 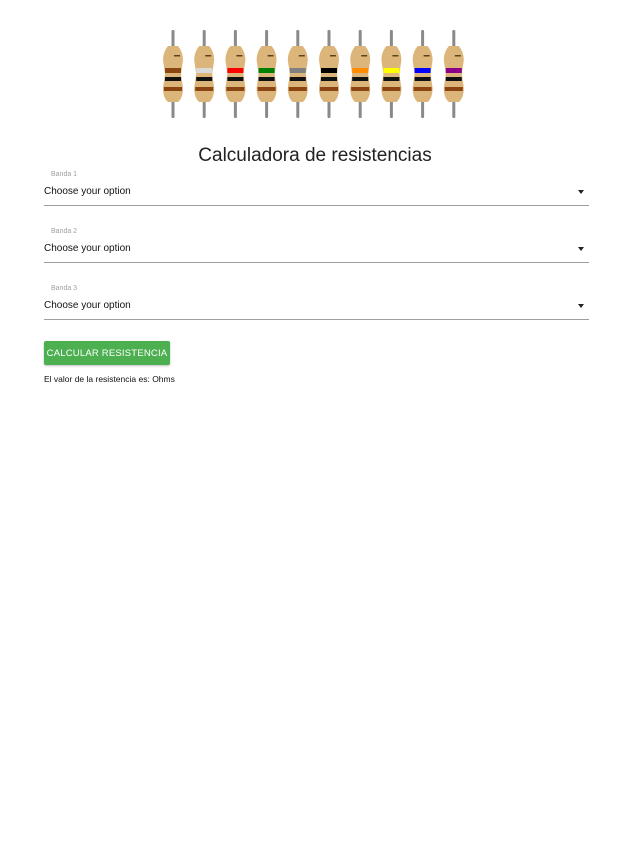 I want to click on banda-3-value: Choose your option, so click(x=87, y=305).